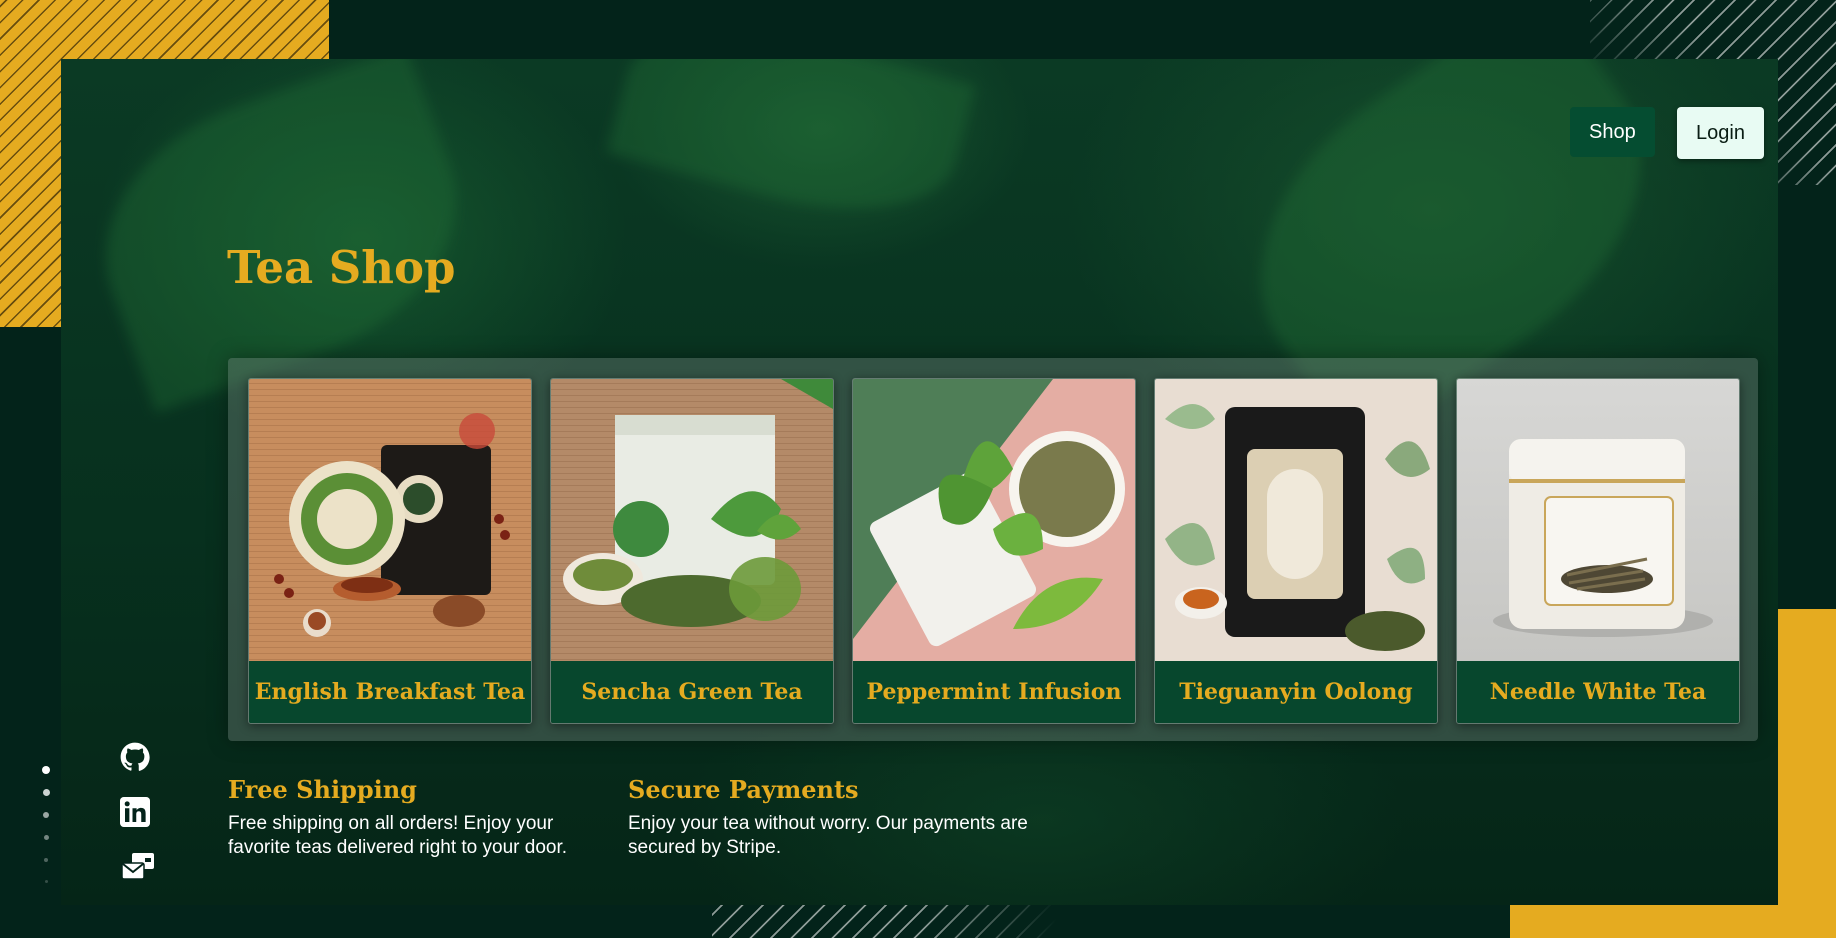 Image resolution: width=1836 pixels, height=938 pixels. I want to click on product-name: Needle White Tea, so click(1598, 692).